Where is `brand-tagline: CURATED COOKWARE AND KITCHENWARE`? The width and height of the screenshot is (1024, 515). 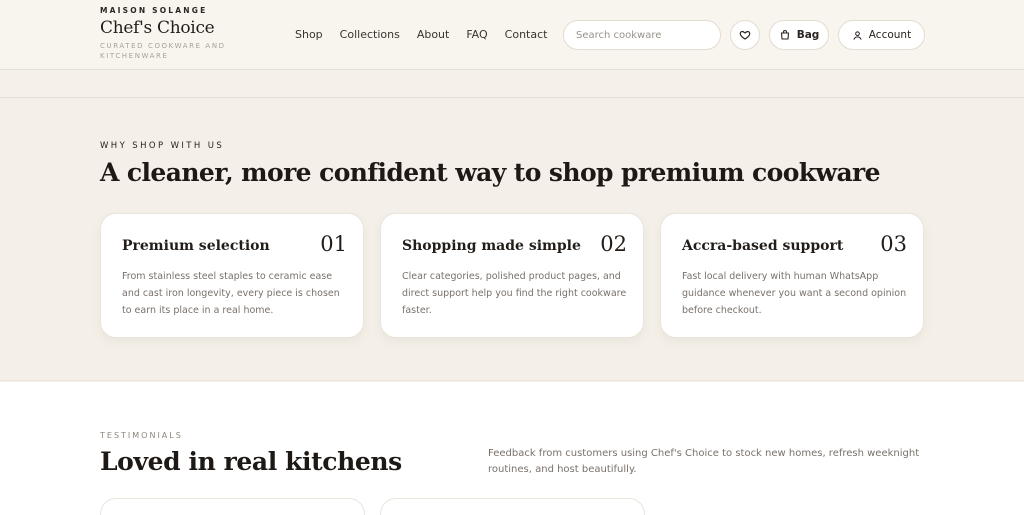 brand-tagline: CURATED COOKWARE AND KITCHENWARE is located at coordinates (163, 51).